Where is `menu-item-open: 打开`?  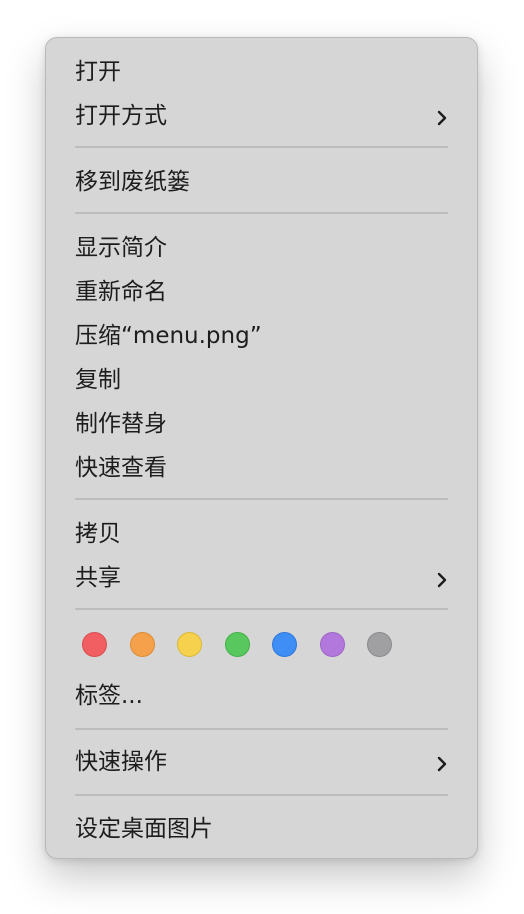 menu-item-open: 打开 is located at coordinates (261, 72).